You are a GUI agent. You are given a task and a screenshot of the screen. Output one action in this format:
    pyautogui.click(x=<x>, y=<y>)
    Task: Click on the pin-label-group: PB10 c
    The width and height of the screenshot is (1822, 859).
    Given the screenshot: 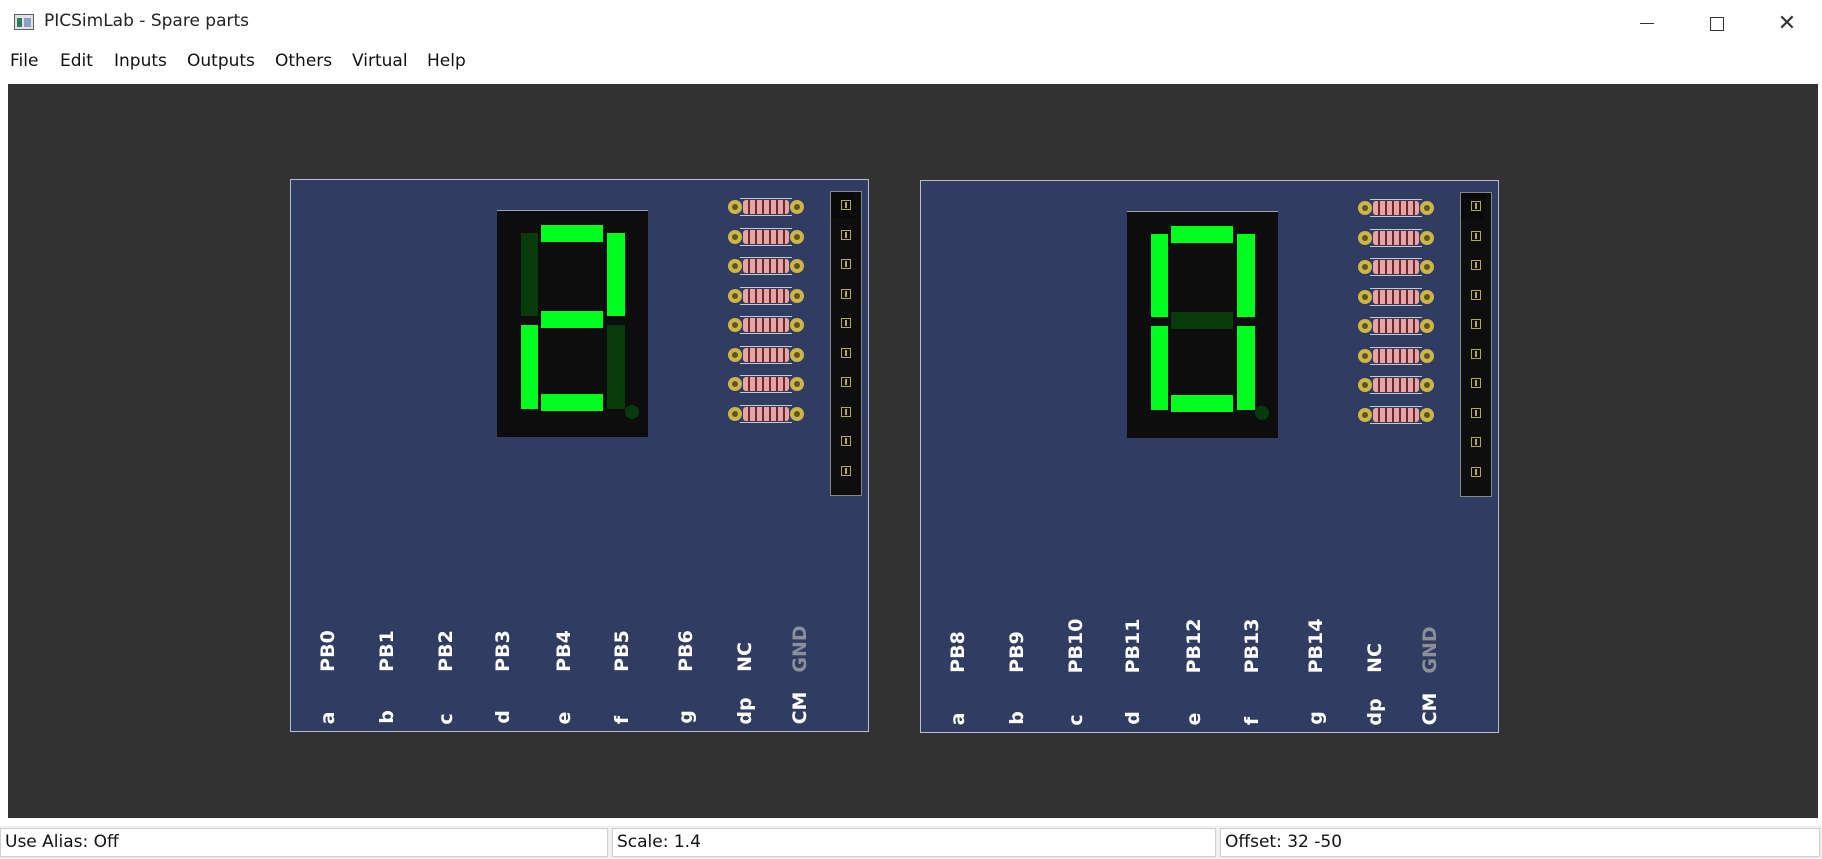 What is the action you would take?
    pyautogui.click(x=1076, y=671)
    